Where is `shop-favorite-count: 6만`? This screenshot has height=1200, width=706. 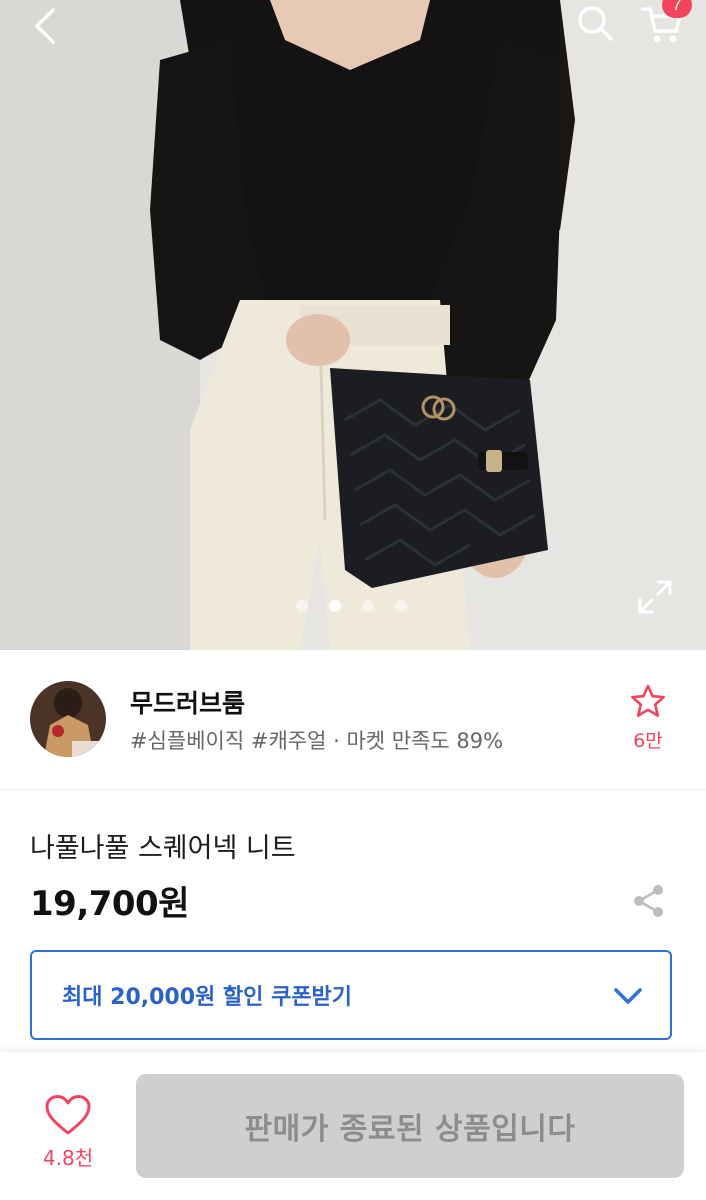
shop-favorite-count: 6만 is located at coordinates (648, 741).